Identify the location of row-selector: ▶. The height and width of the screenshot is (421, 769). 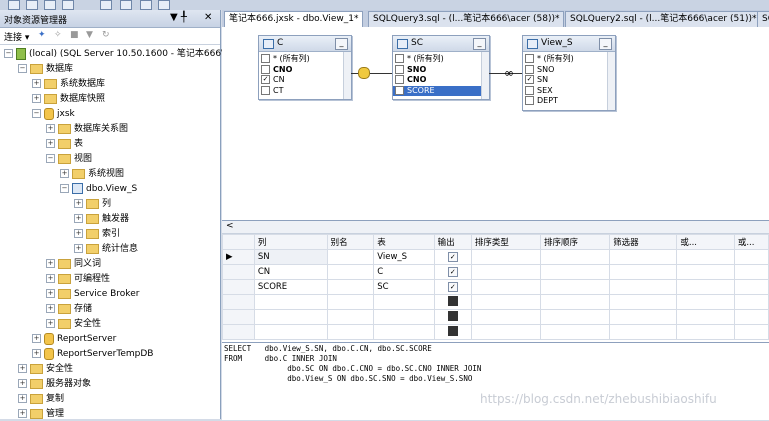
(238, 257).